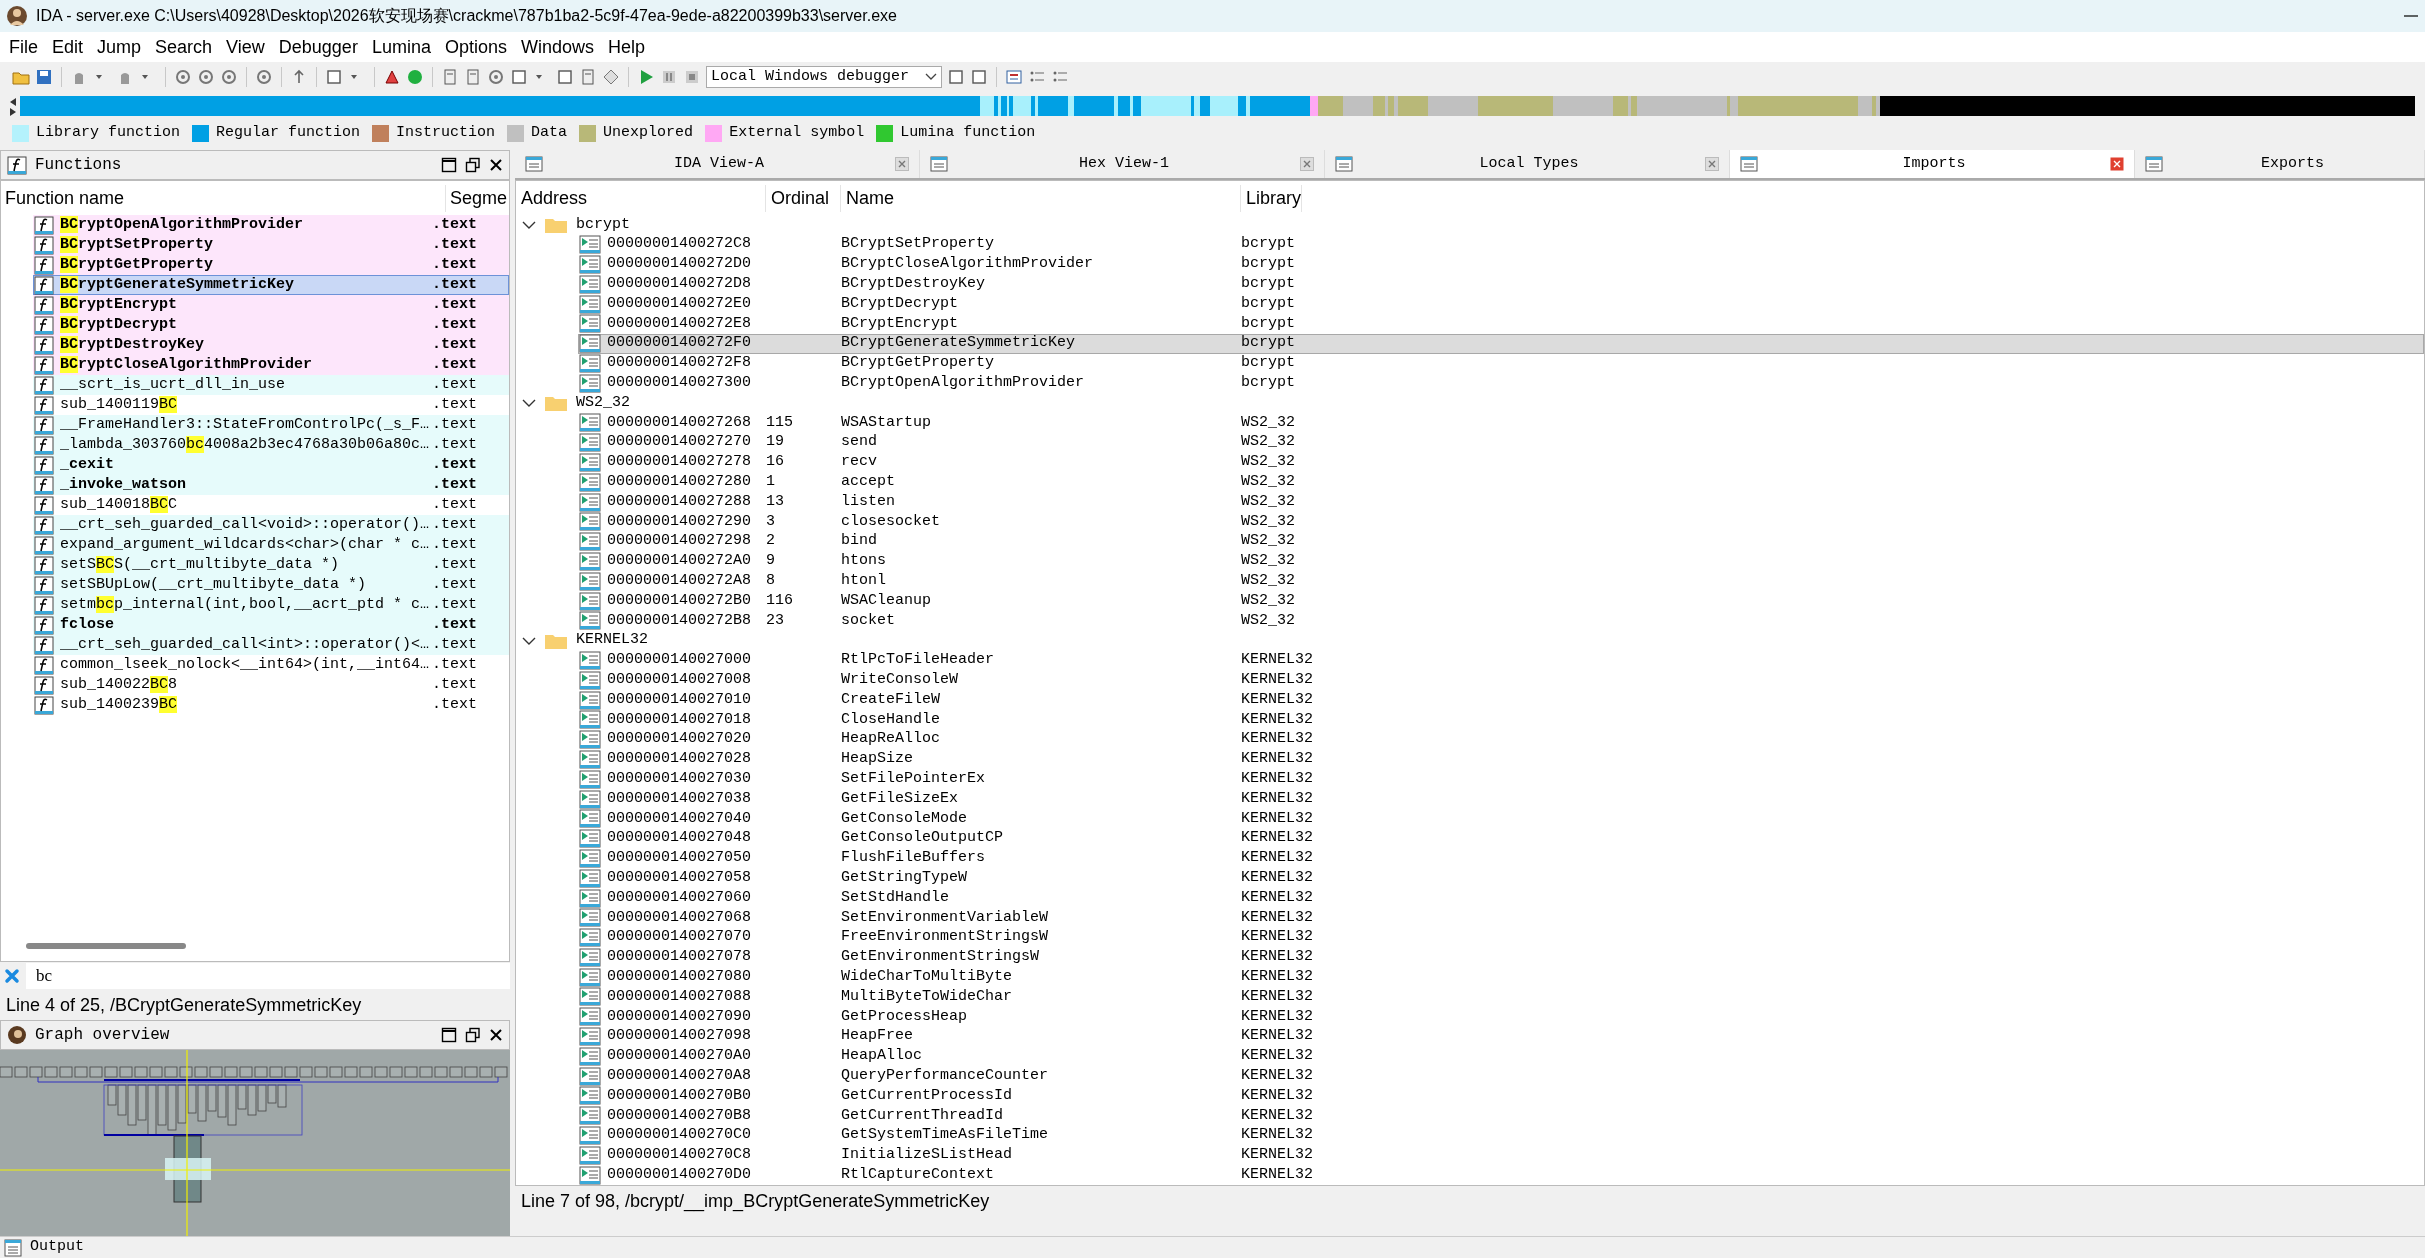 Image resolution: width=2425 pixels, height=1258 pixels. Describe the element at coordinates (1501, 620) in the screenshot. I see `import-row: 00000001400272B8 23 socket WS2_32` at that location.